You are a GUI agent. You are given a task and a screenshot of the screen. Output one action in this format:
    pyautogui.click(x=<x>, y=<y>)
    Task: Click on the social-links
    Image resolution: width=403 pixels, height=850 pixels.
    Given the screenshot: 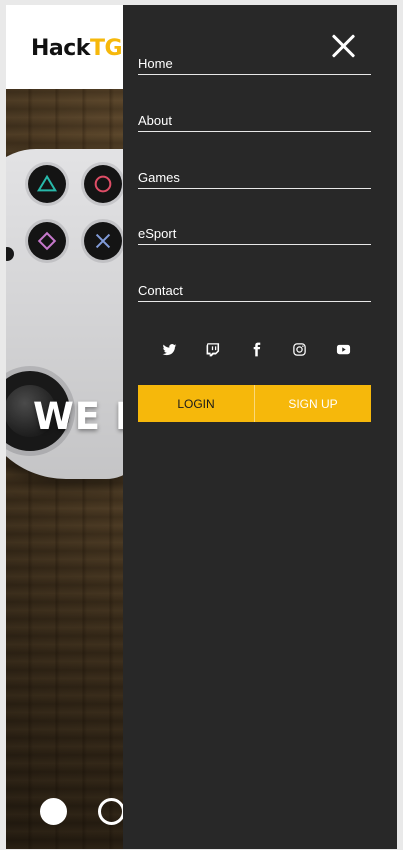 What is the action you would take?
    pyautogui.click(x=256, y=349)
    